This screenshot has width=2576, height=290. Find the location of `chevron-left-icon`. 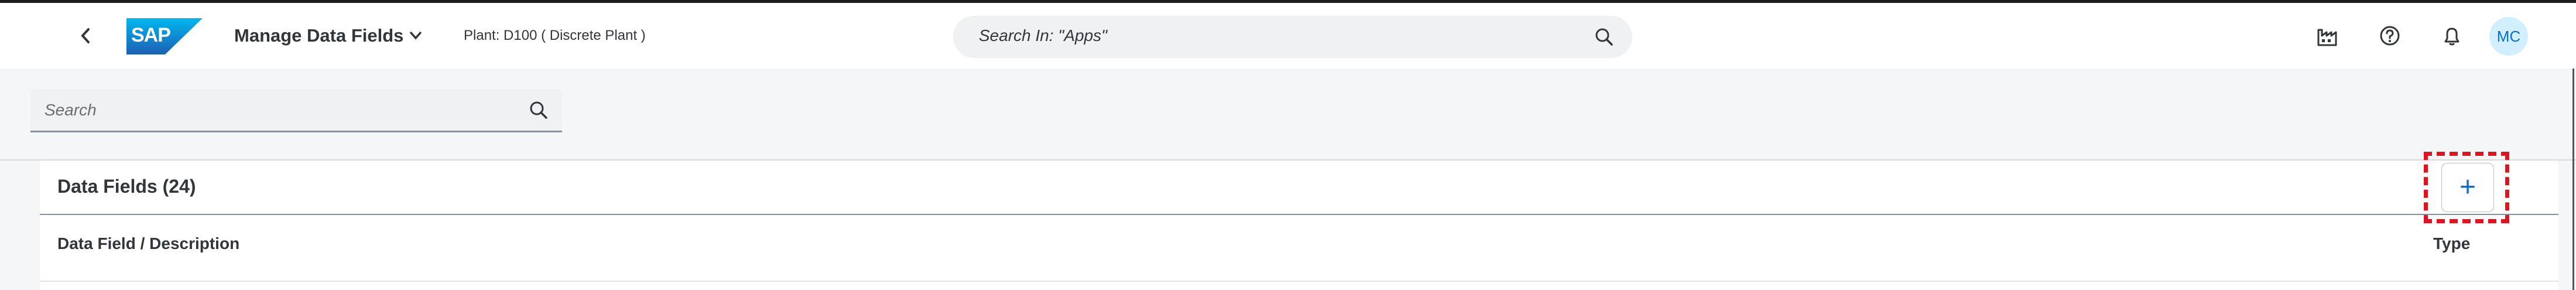

chevron-left-icon is located at coordinates (85, 35).